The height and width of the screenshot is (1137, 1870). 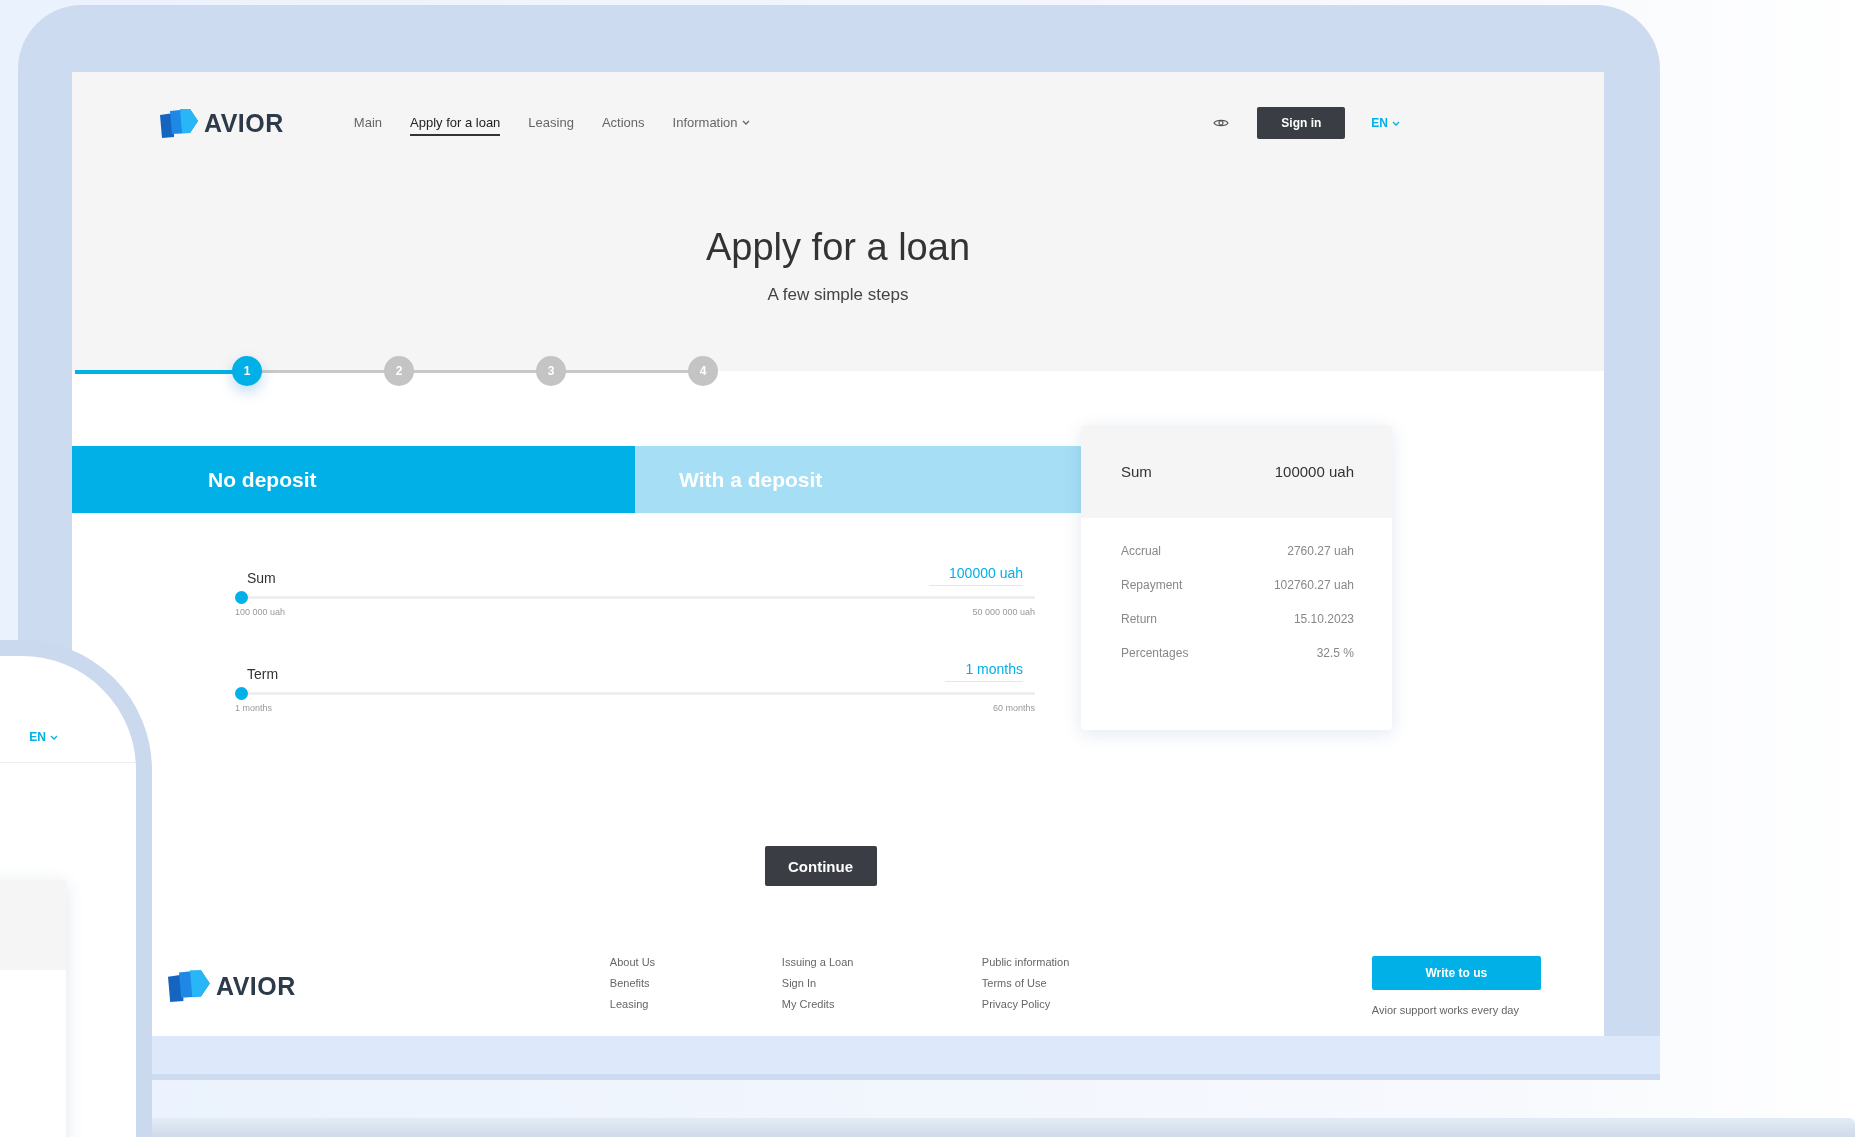 I want to click on summary-row-label: Repayment, so click(x=1152, y=585).